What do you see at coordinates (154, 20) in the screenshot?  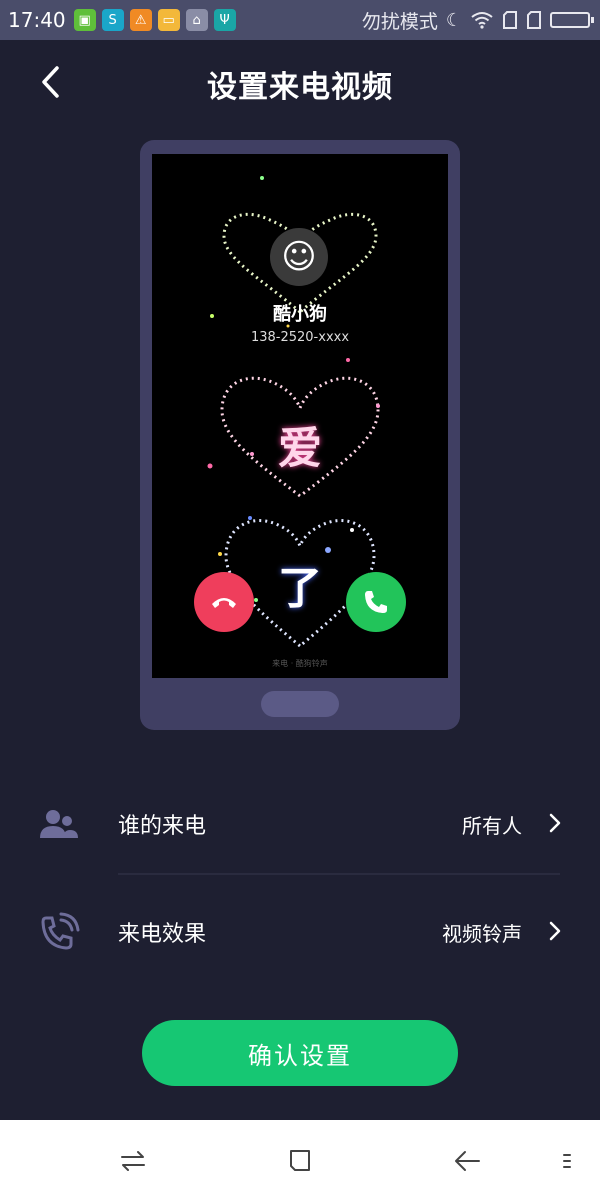 I see `notification-icons: ▣ S ⚠ ▭ ⌂ Ψ` at bounding box center [154, 20].